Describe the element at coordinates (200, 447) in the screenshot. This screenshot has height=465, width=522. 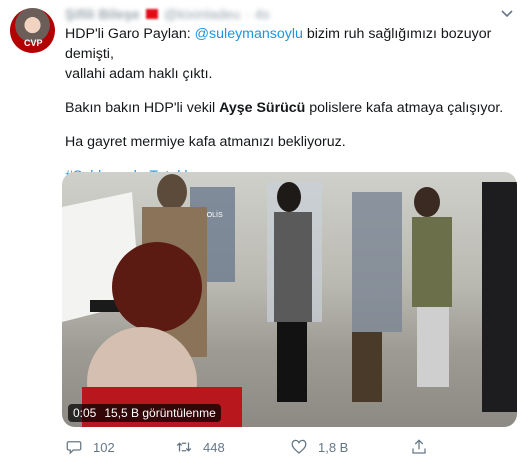
I see `retweet-button: 448` at that location.